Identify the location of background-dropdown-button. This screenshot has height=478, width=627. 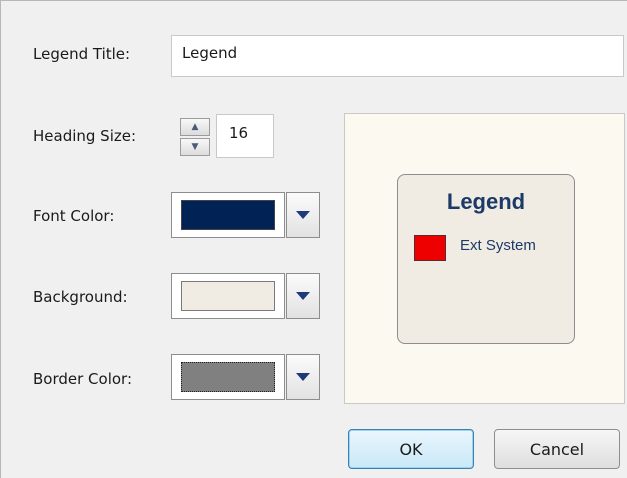
(303, 296).